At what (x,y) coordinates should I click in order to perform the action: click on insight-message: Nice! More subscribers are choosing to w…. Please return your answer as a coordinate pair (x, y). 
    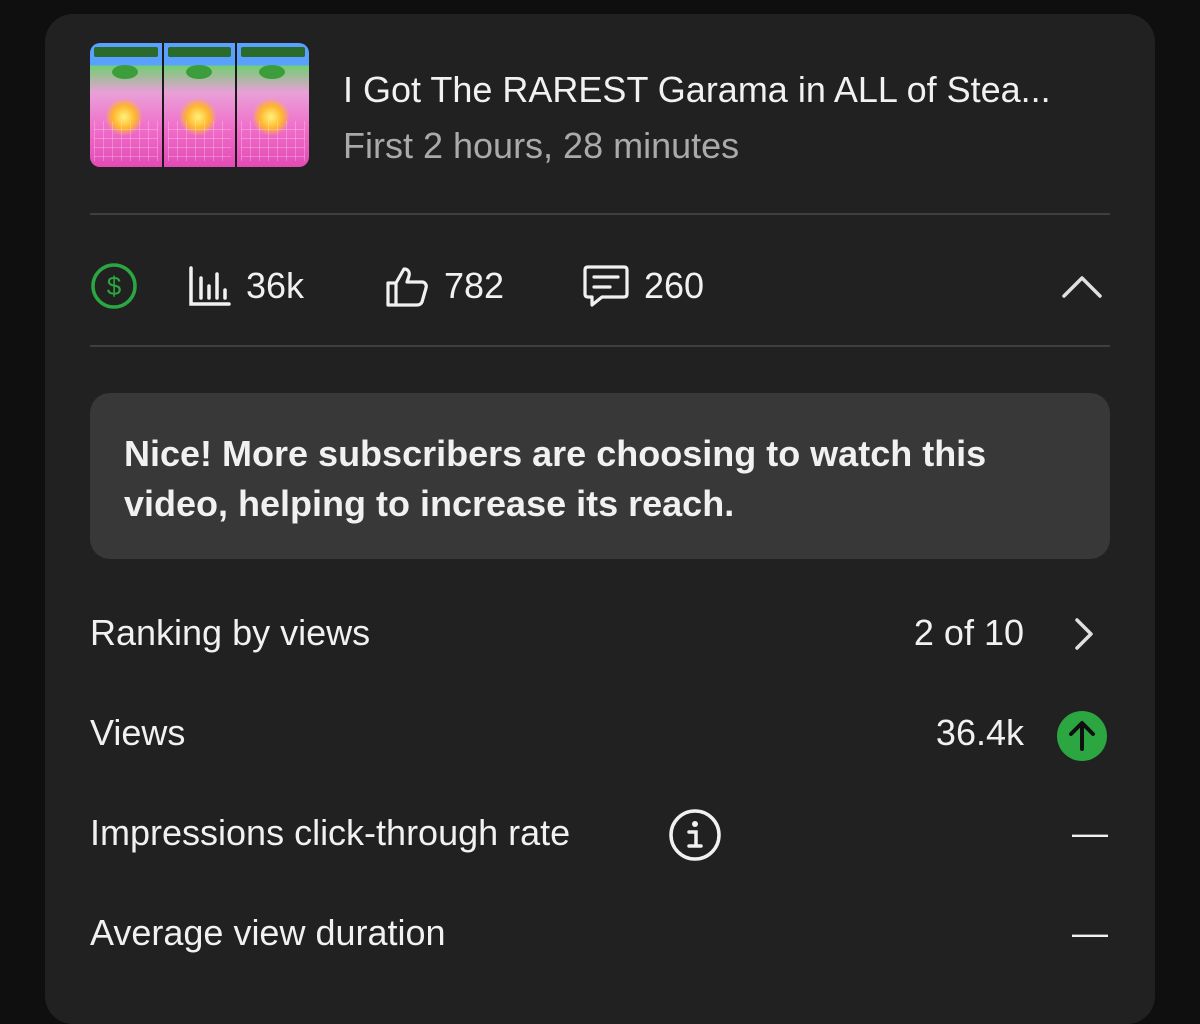
    Looking at the image, I should click on (600, 476).